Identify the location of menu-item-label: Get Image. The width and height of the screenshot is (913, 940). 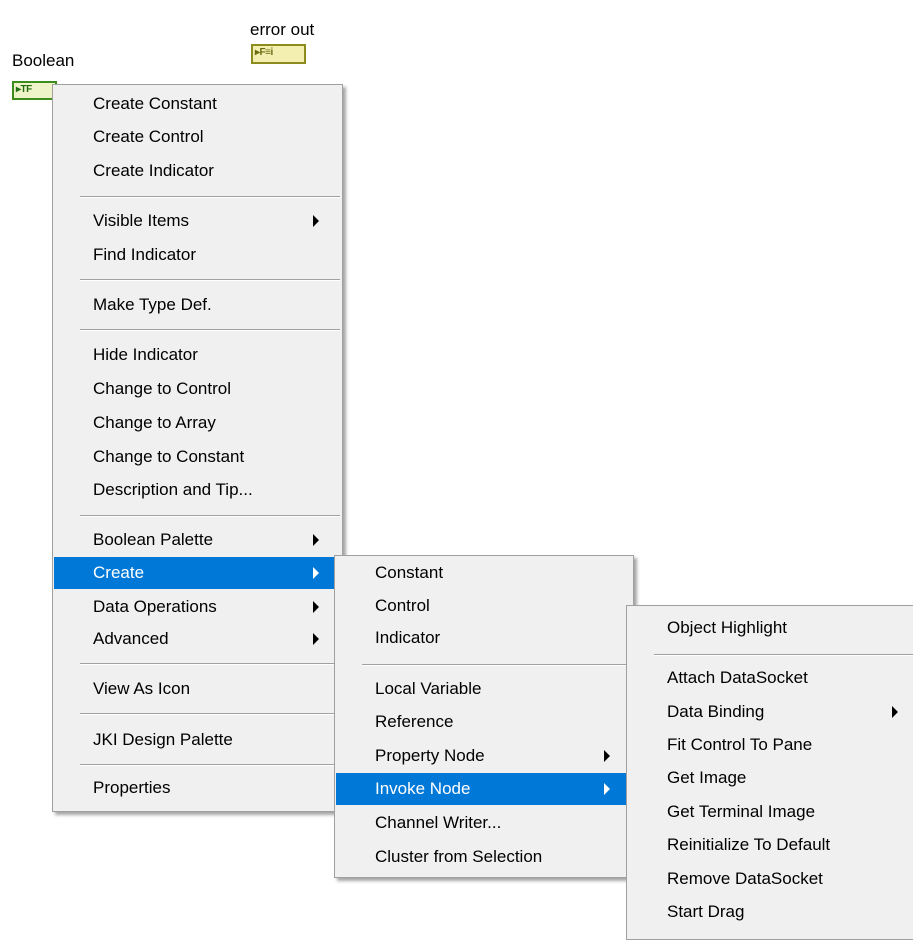
(707, 777).